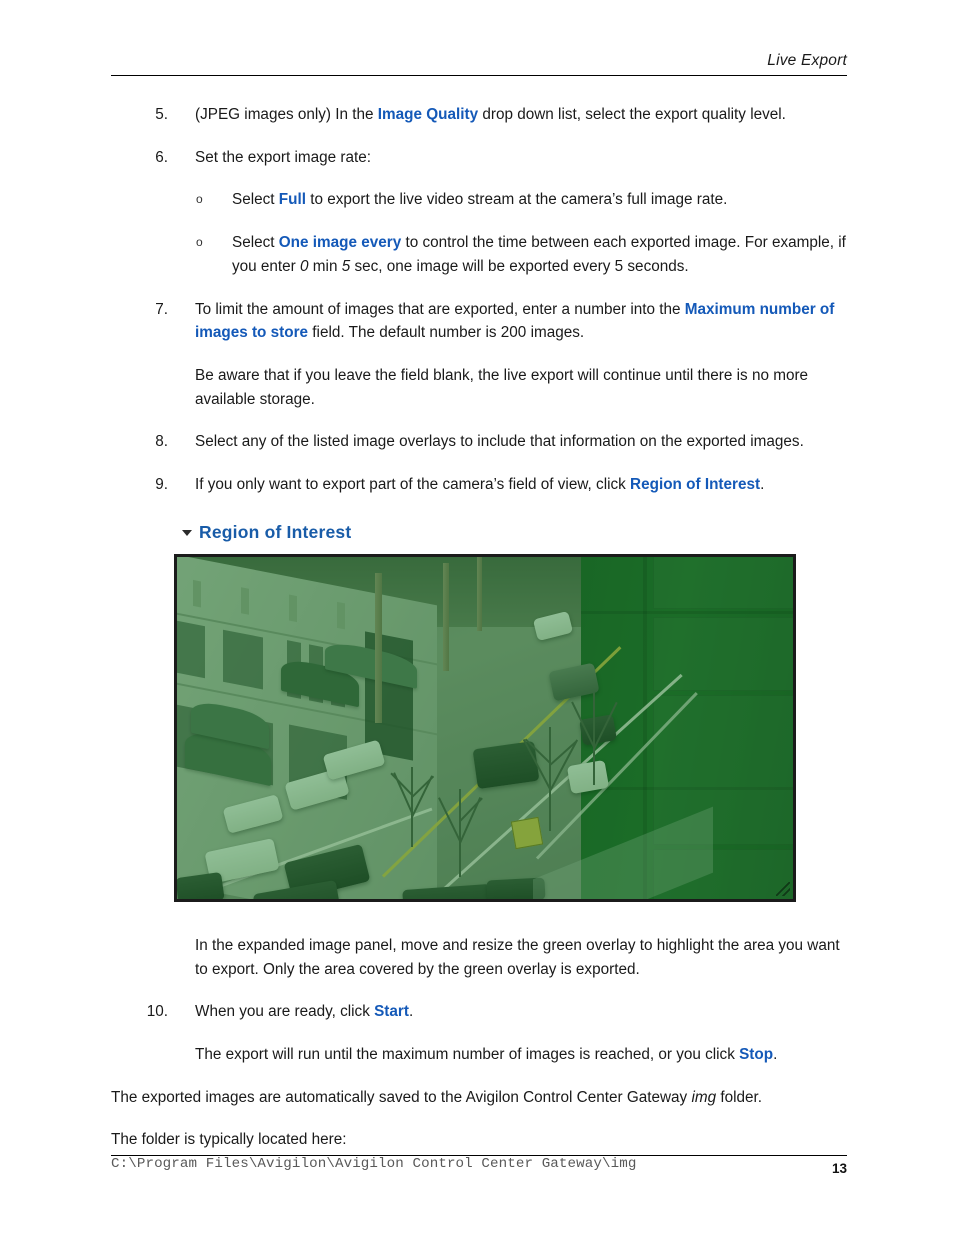 This screenshot has height=1235, width=954. I want to click on sub-1-text-1: Select, so click(255, 200).